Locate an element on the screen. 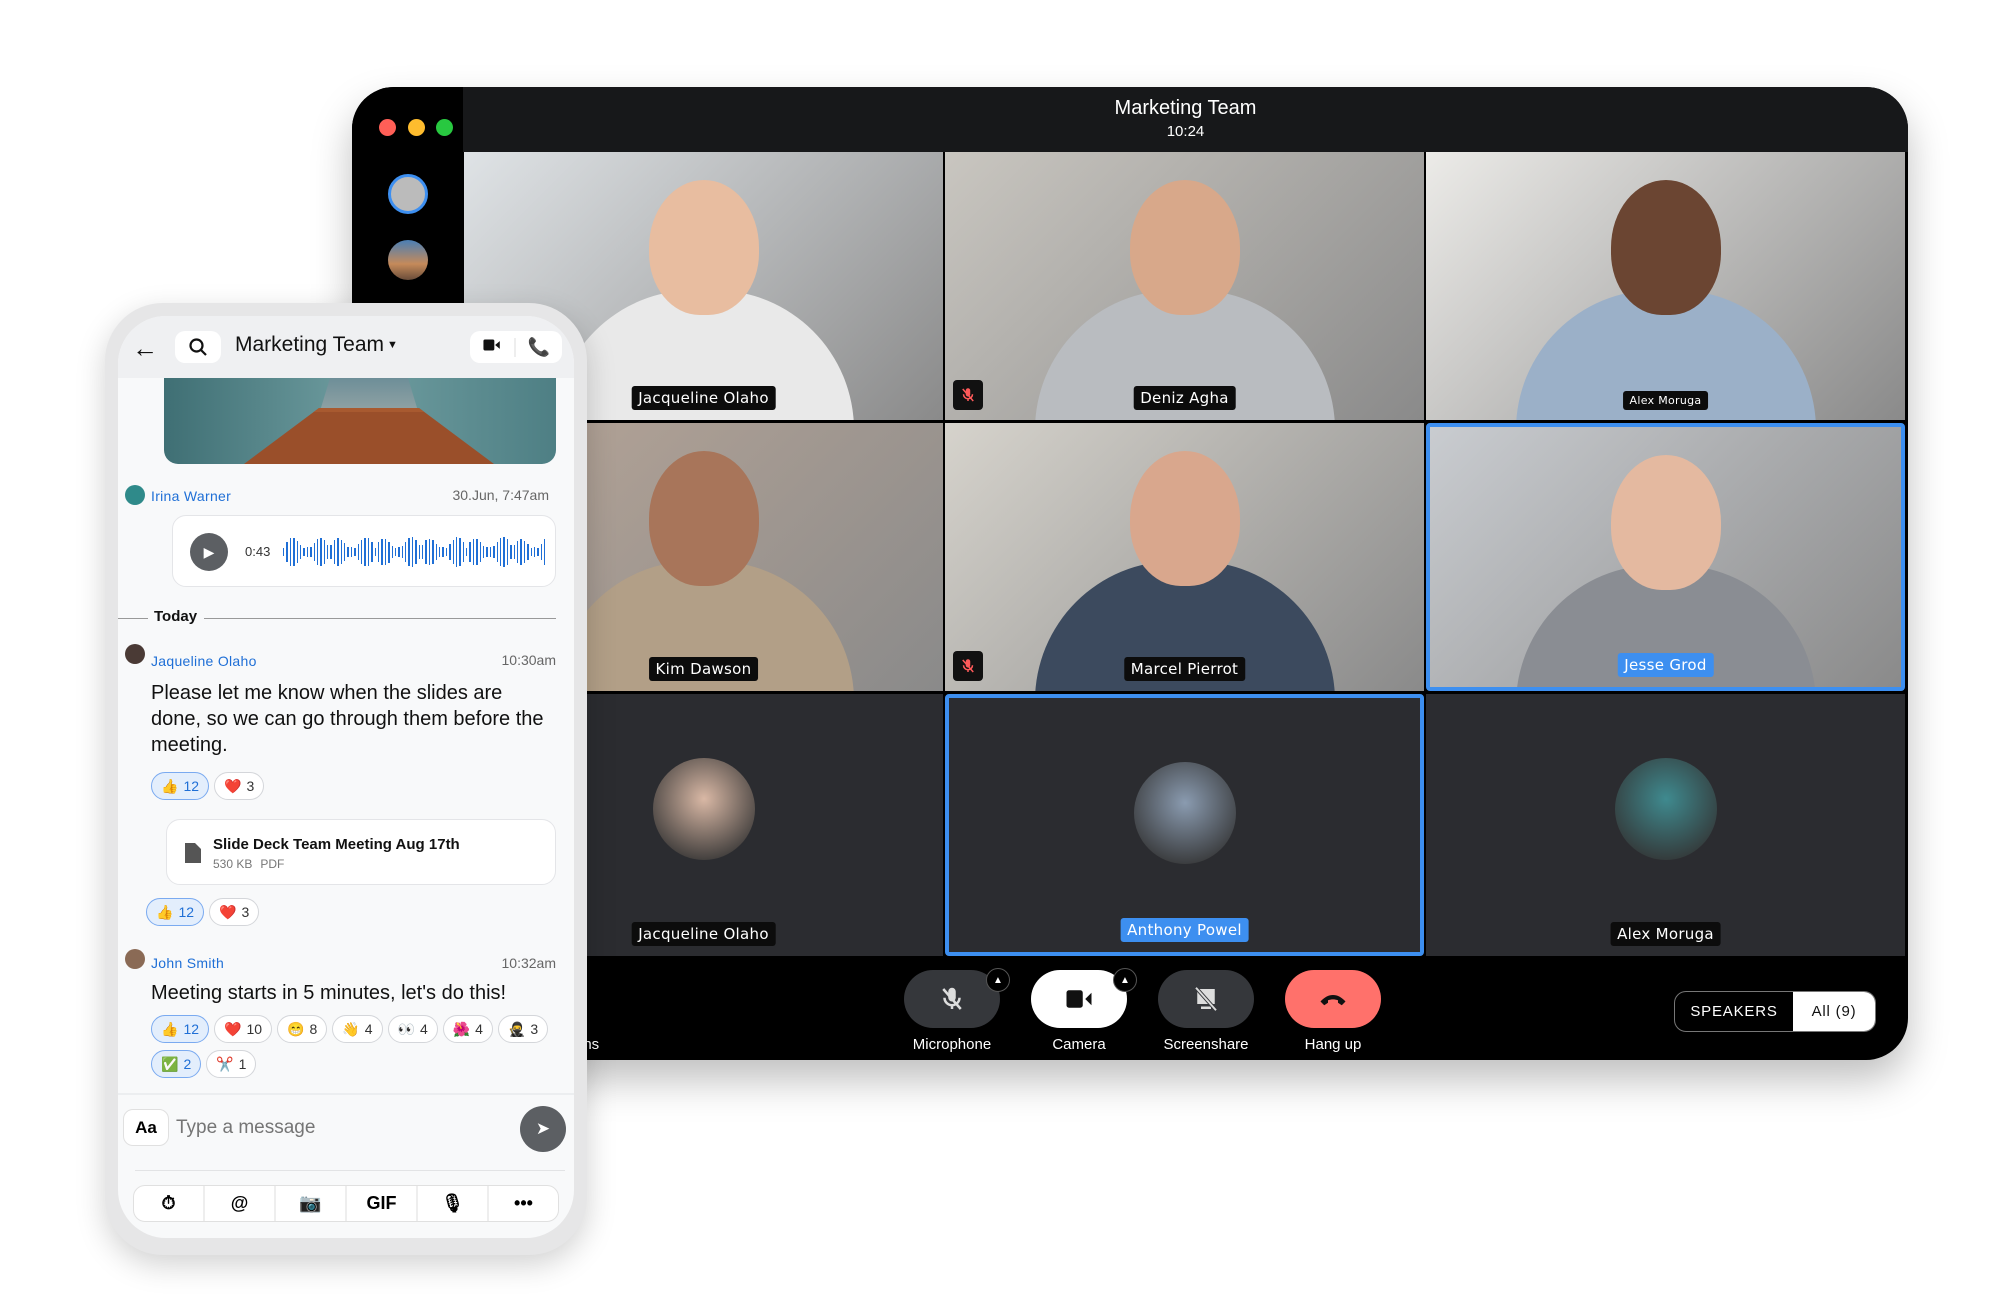 The width and height of the screenshot is (2000, 1313). reaction-emoji: ✂️ is located at coordinates (225, 1063).